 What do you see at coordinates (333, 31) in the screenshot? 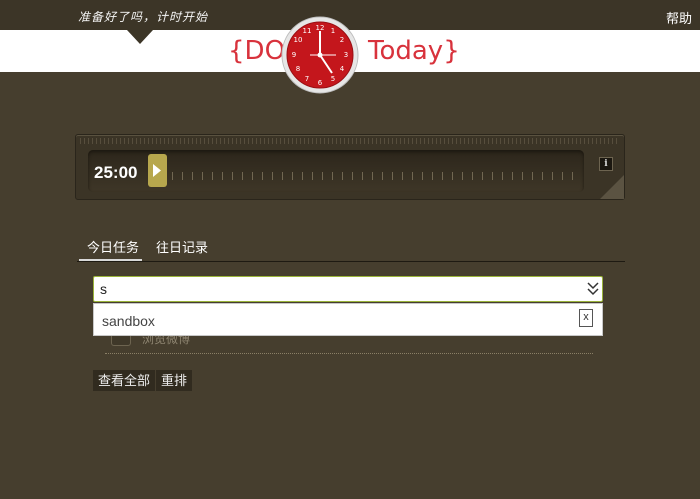
I see `svg-text: 1` at bounding box center [333, 31].